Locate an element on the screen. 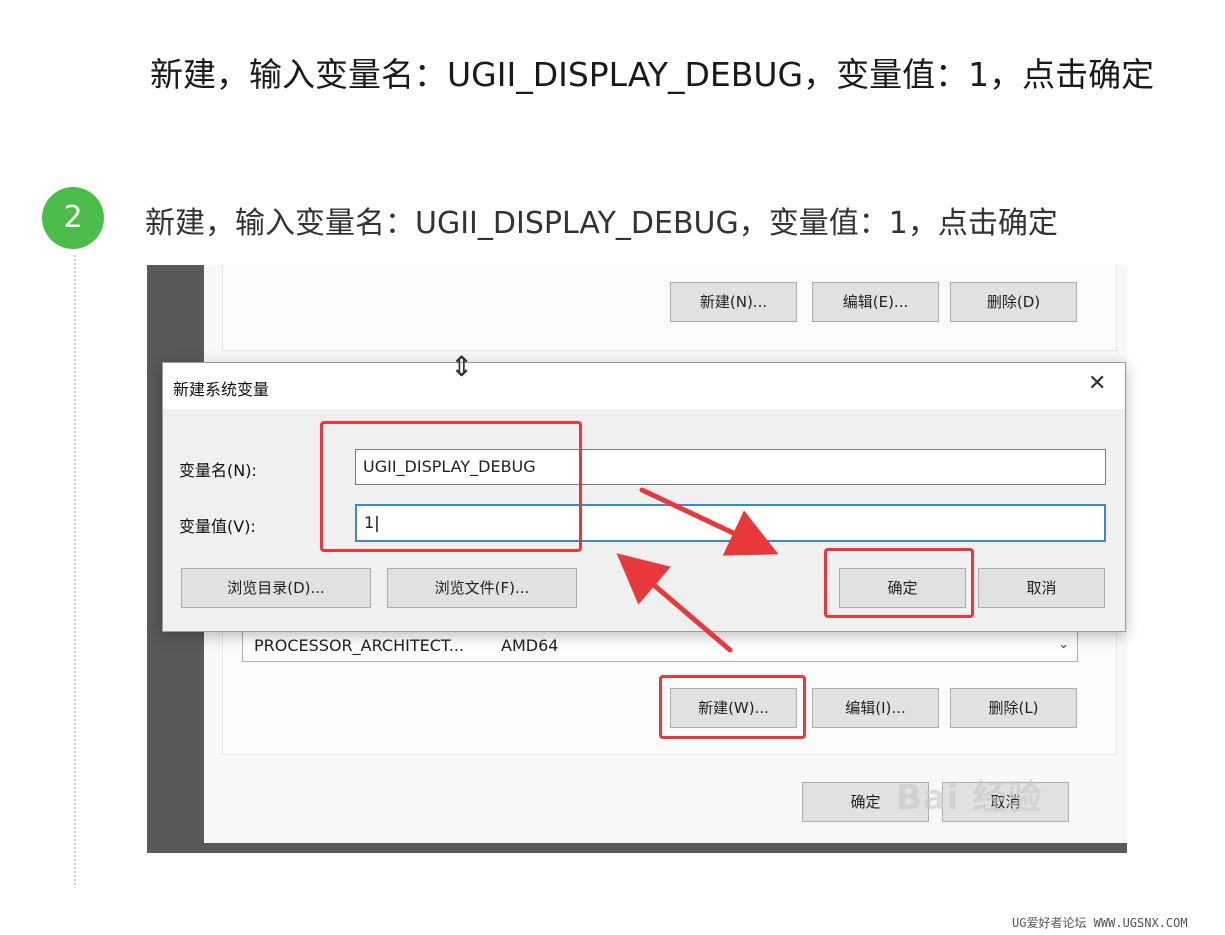 This screenshot has width=1225, height=935. arrow-to-ok-icon is located at coordinates (709, 521).